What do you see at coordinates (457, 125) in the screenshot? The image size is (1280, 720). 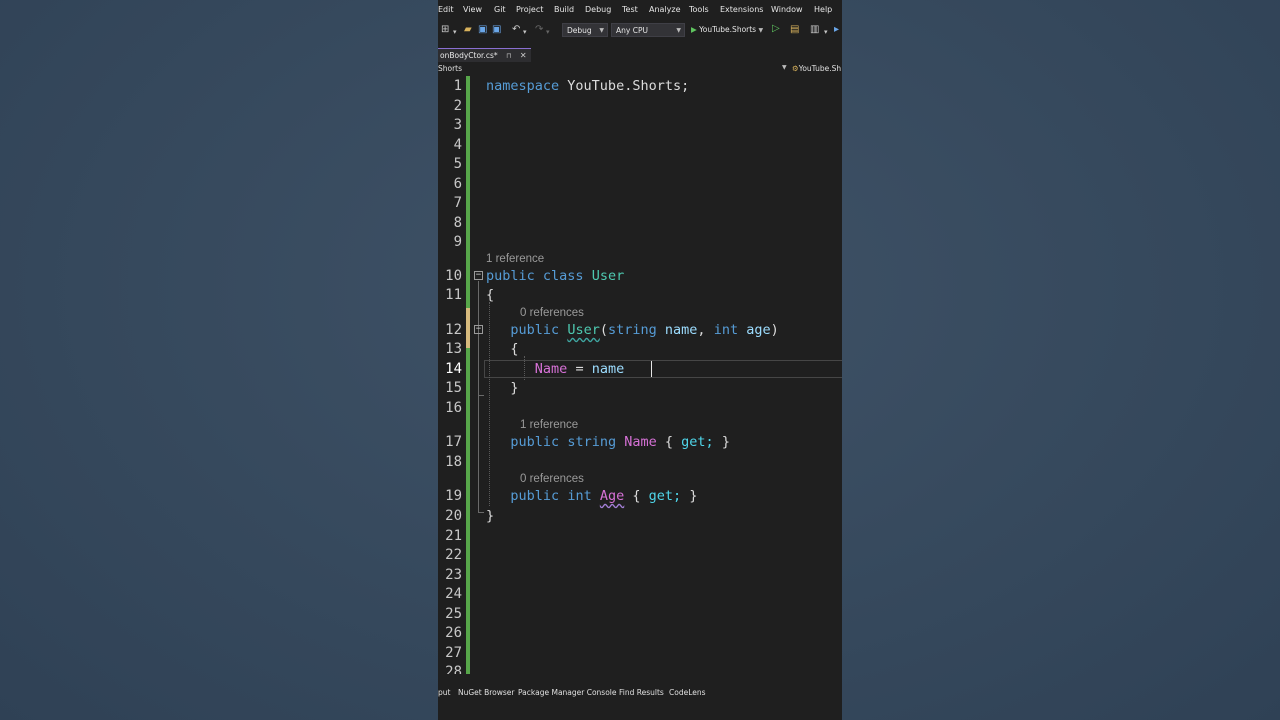 I see `line-number: 3` at bounding box center [457, 125].